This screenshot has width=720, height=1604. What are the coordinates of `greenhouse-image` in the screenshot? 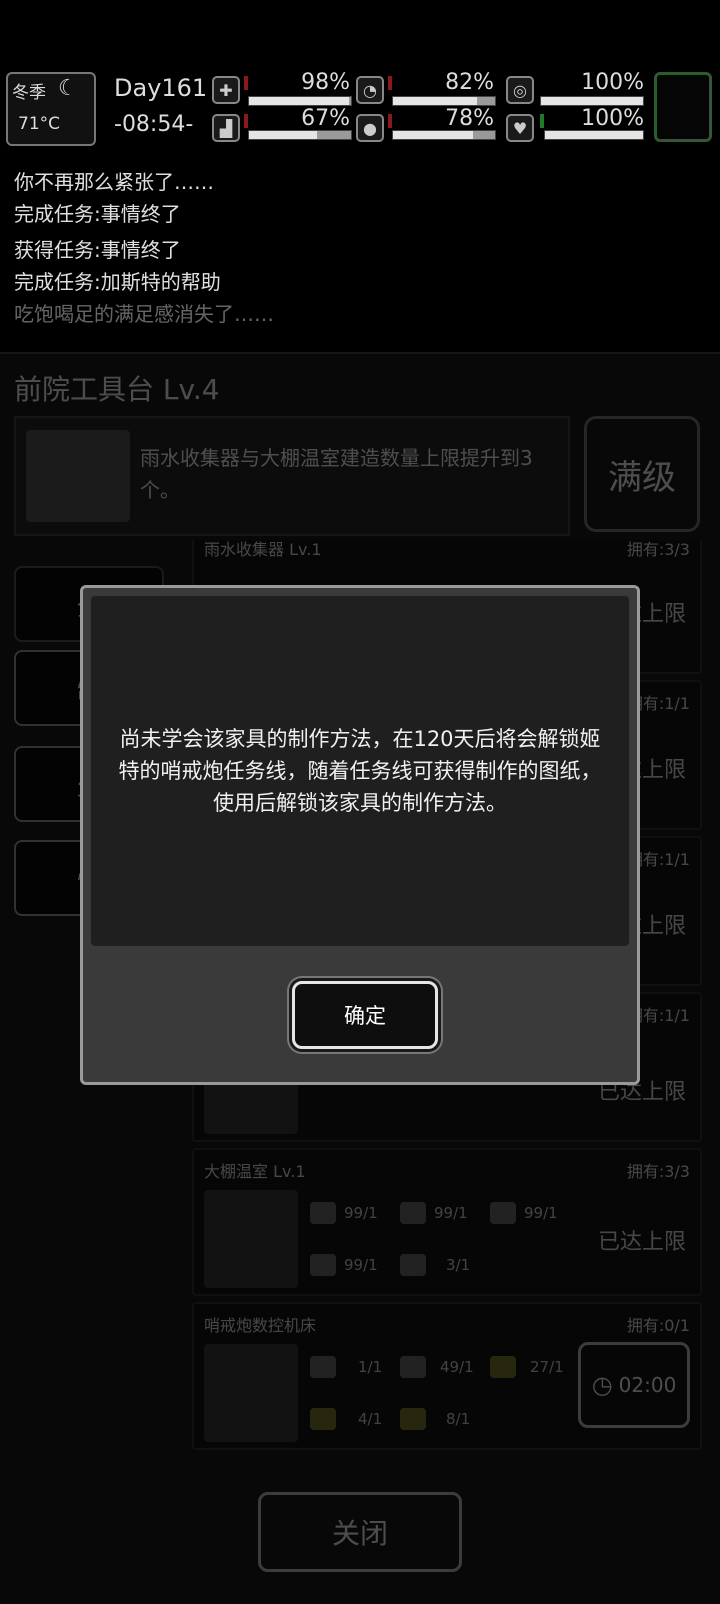 It's located at (251, 1239).